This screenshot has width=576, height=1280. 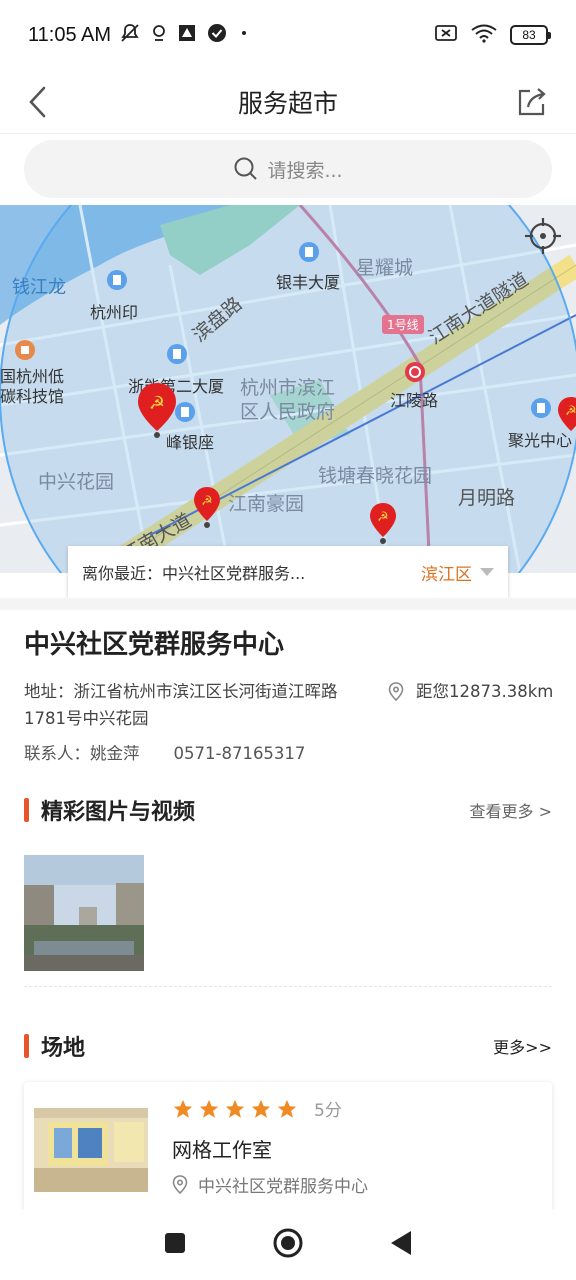 I want to click on map-label: 江南豪园, so click(x=266, y=504).